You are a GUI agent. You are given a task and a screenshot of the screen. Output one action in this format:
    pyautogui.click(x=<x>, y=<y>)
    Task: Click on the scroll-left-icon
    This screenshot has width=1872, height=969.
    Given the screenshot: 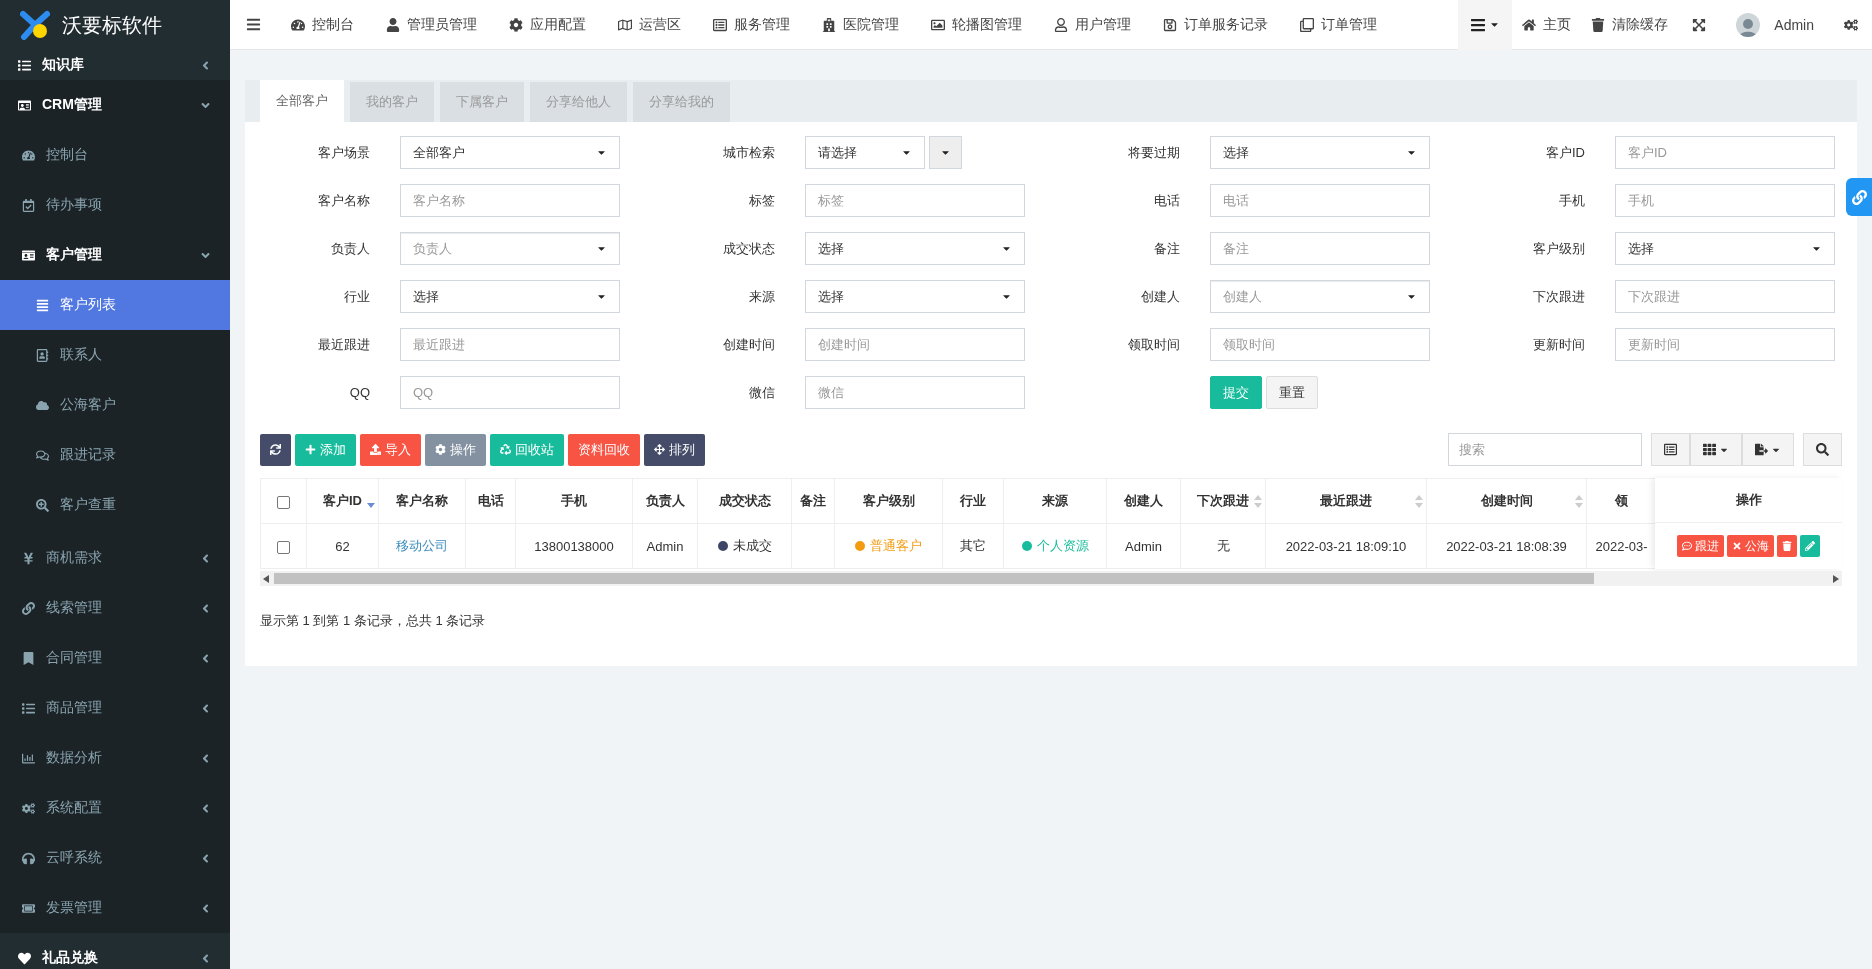 What is the action you would take?
    pyautogui.click(x=266, y=579)
    